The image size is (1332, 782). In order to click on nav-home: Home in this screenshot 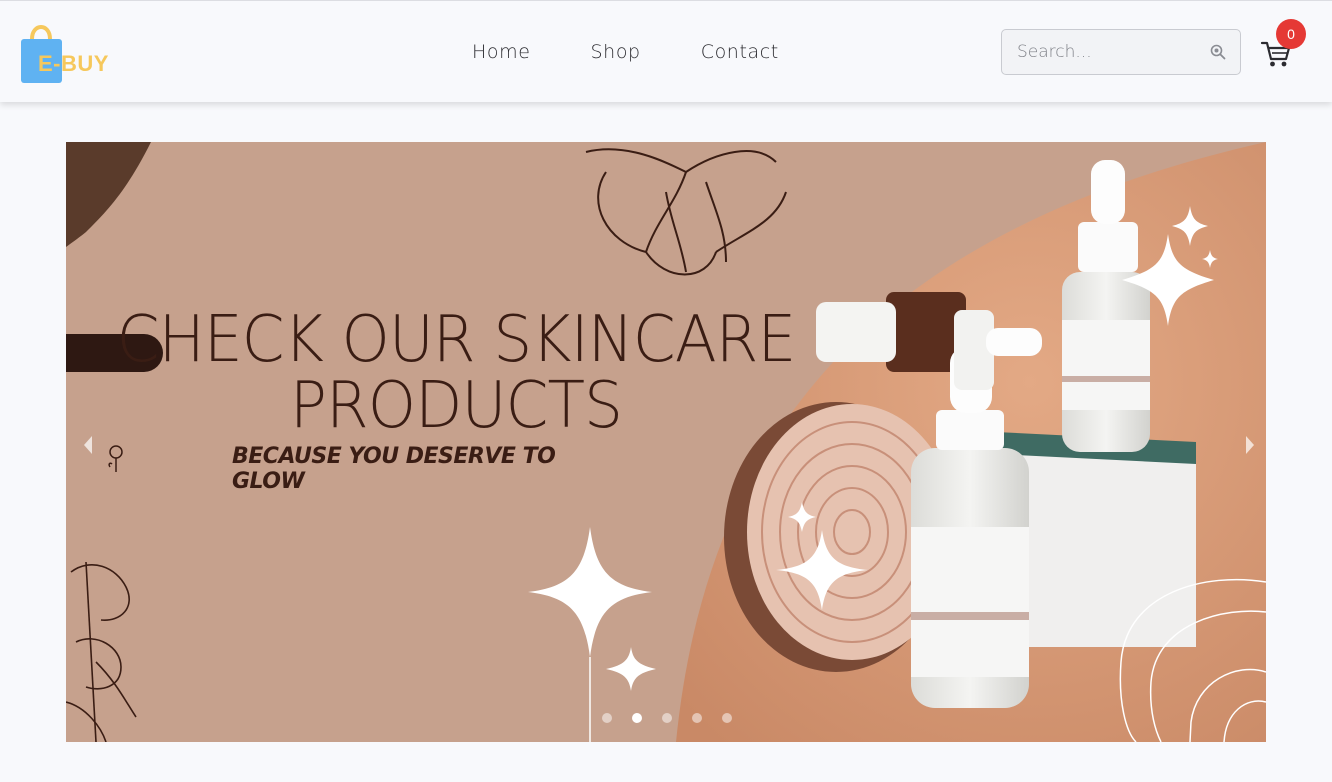, I will do `click(501, 52)`.